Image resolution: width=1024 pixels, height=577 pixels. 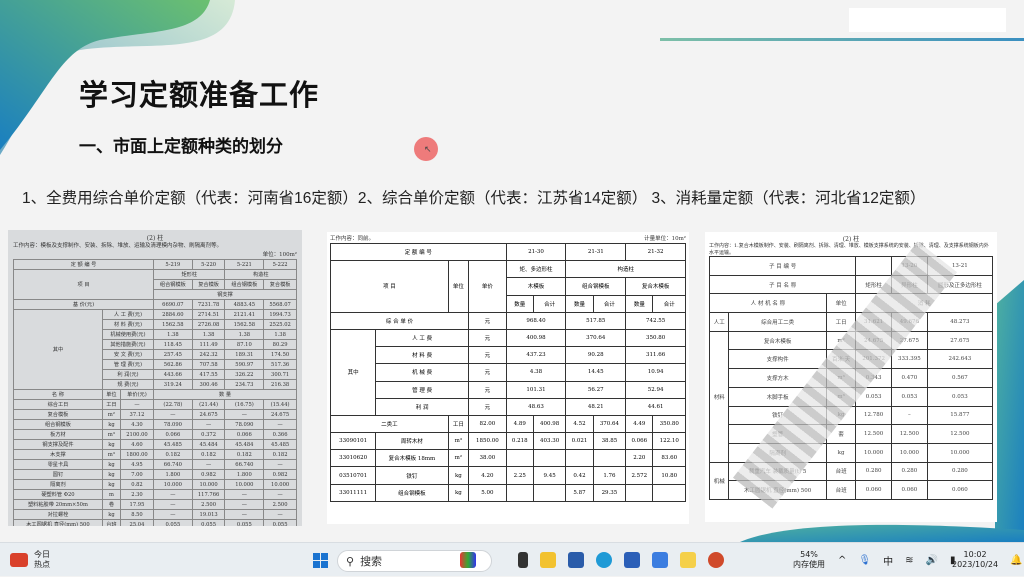 I want to click on table-cell: 101.31, so click(x=536, y=389).